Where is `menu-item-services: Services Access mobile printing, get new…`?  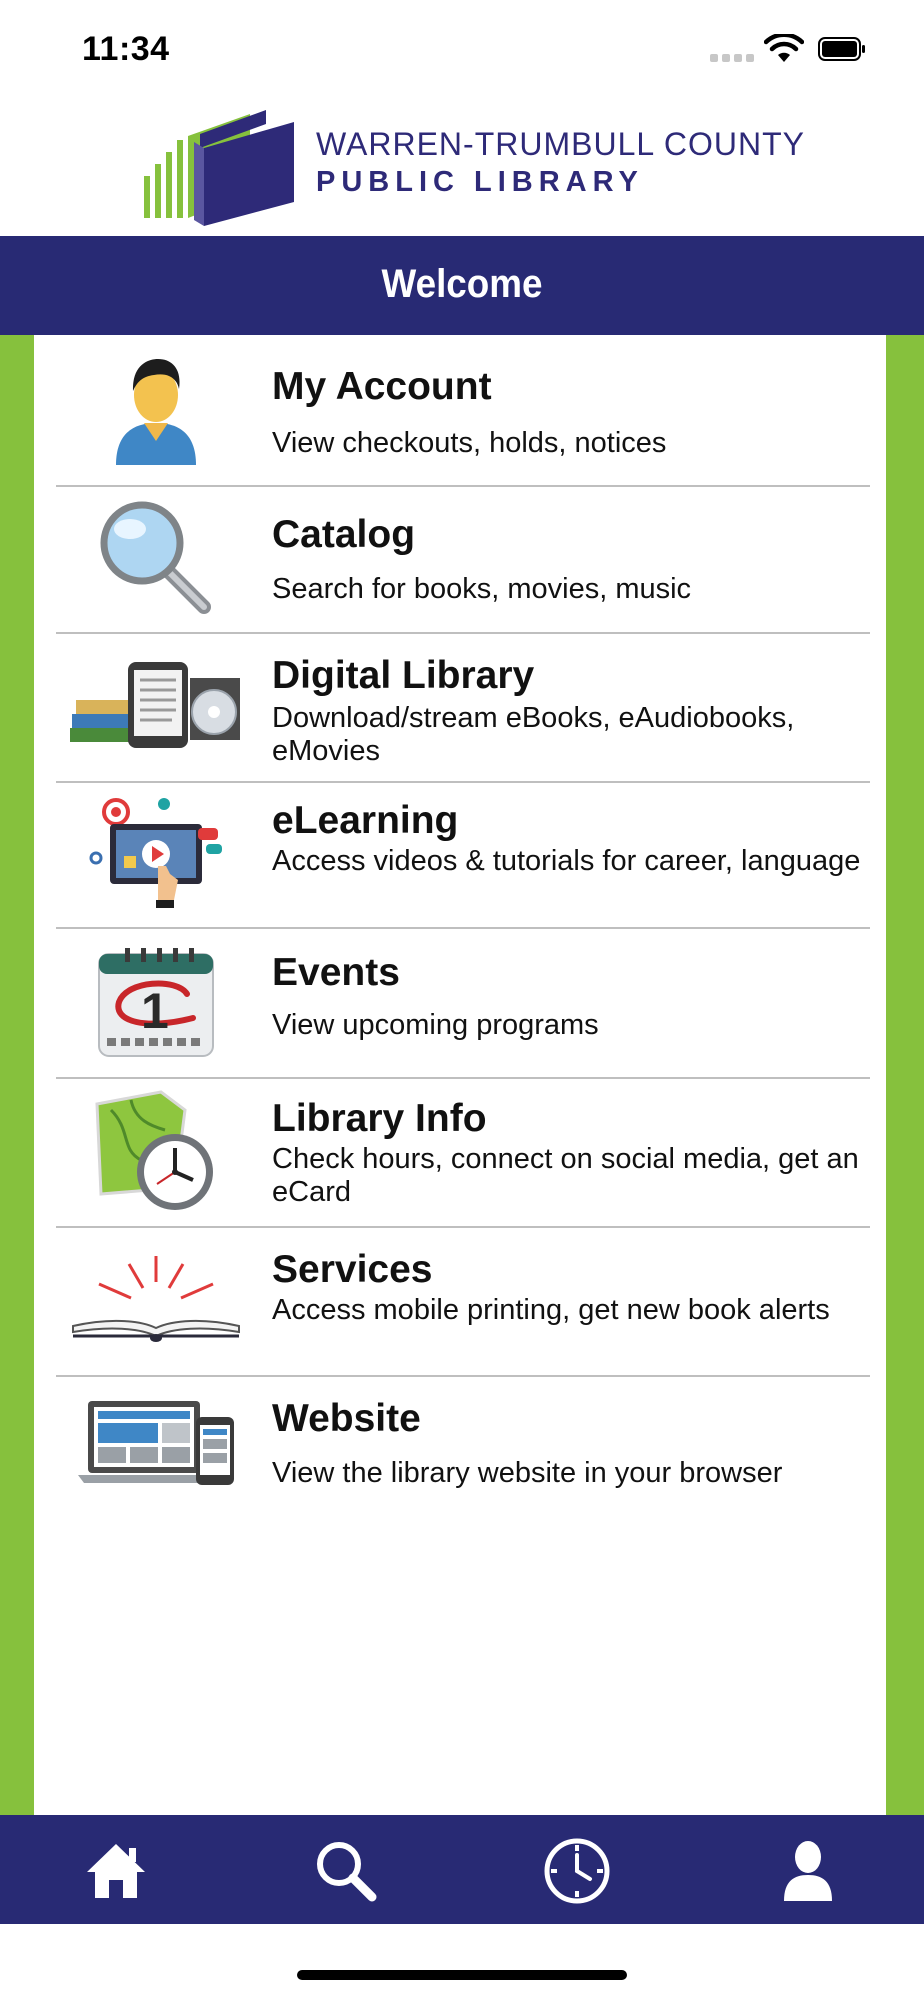 menu-item-services: Services Access mobile printing, get new… is located at coordinates (463, 1302).